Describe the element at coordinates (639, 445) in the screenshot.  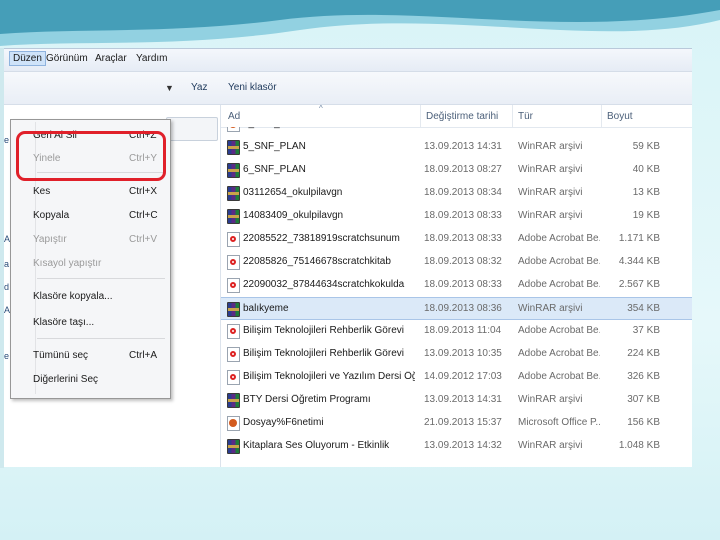
I see `file-size: 1.048 KB` at that location.